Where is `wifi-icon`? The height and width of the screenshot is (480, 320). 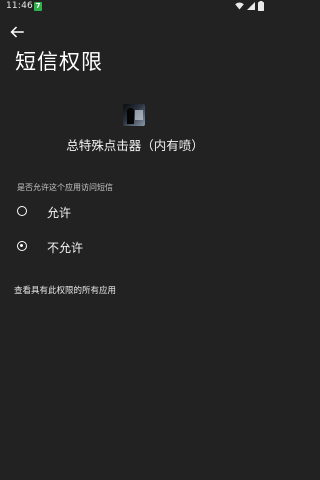 wifi-icon is located at coordinates (239, 6).